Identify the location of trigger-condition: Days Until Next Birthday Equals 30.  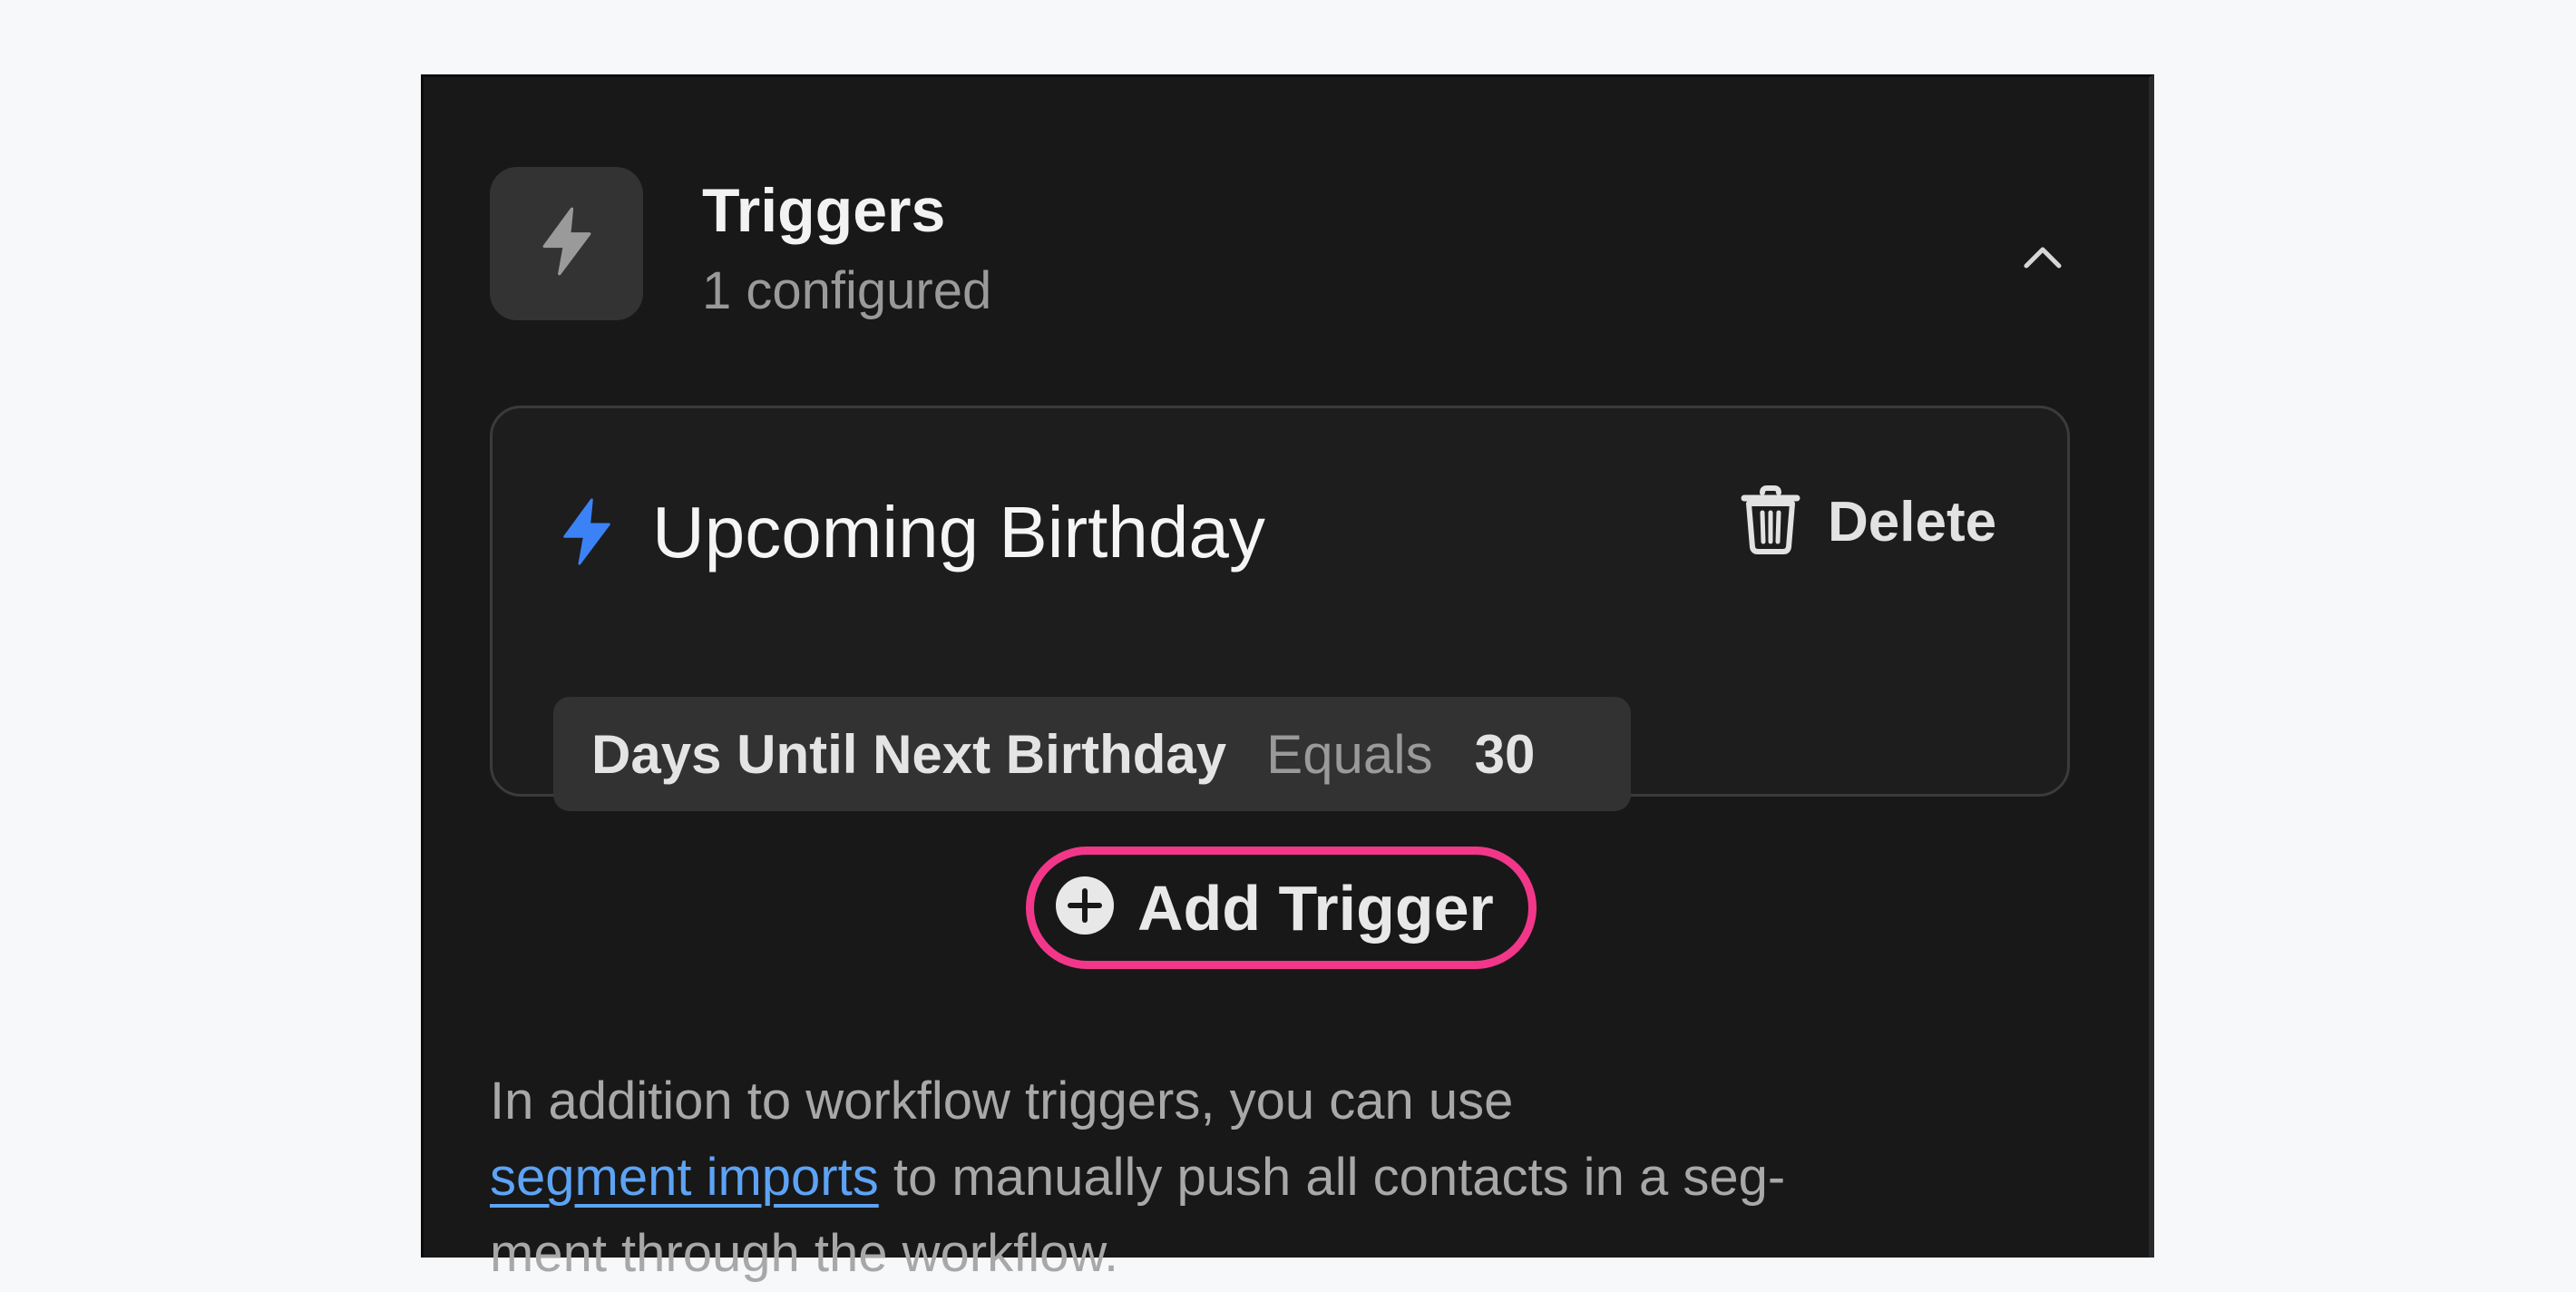
(1092, 754).